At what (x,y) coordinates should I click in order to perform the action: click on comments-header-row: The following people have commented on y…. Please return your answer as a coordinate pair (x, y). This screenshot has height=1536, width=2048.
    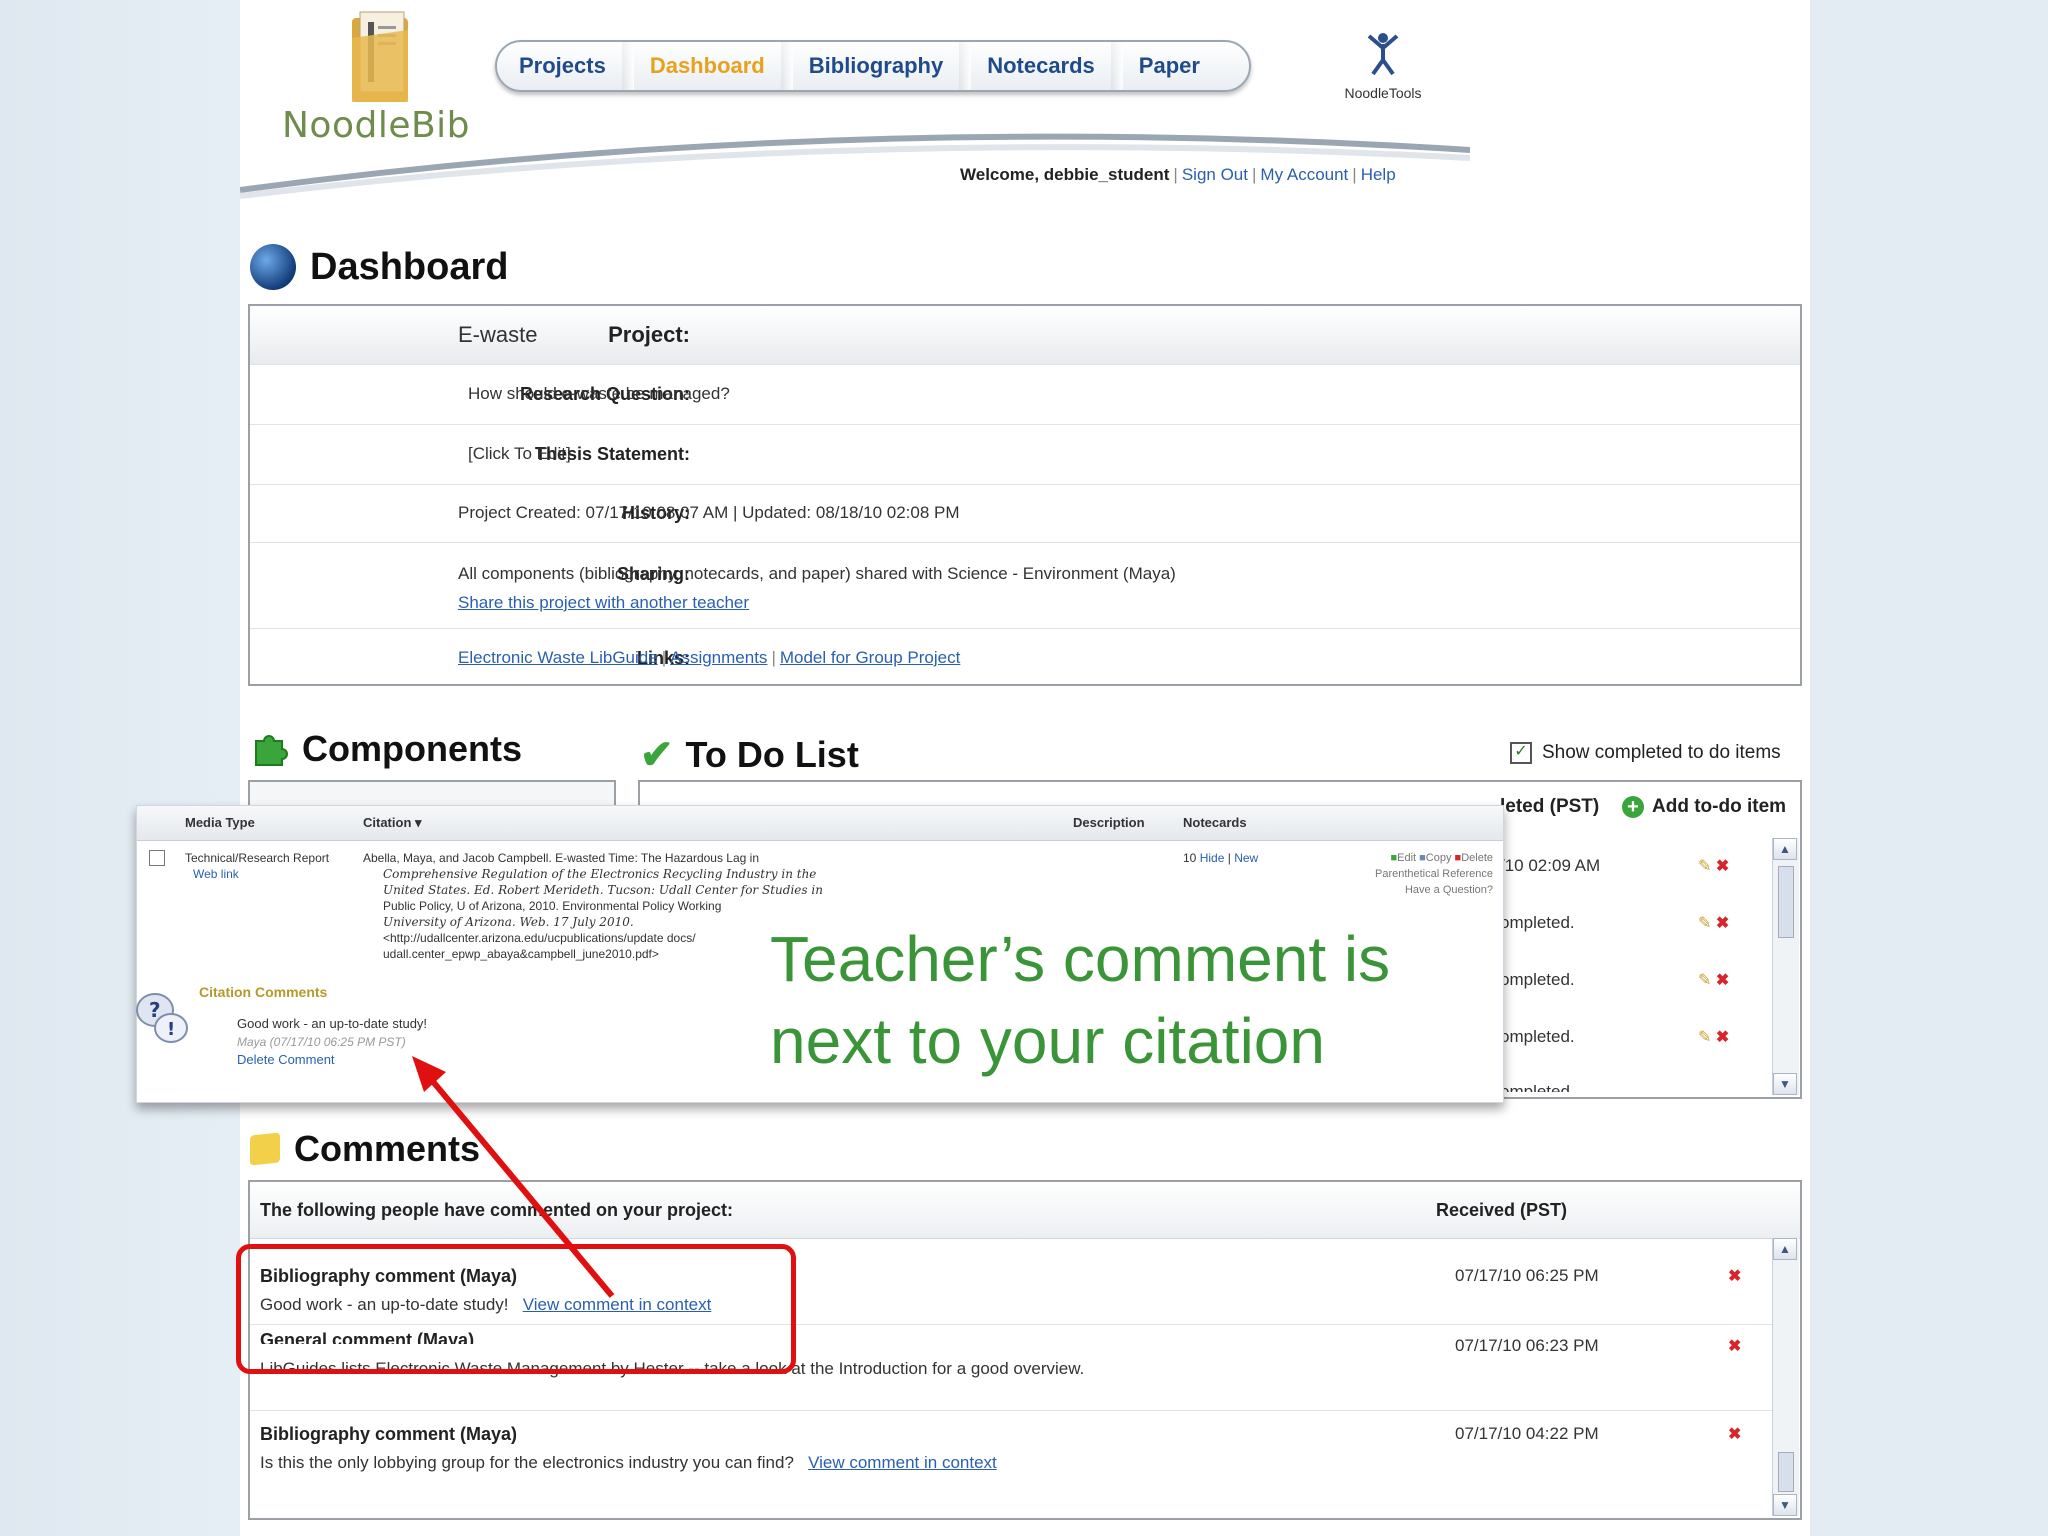
    Looking at the image, I should click on (1025, 1210).